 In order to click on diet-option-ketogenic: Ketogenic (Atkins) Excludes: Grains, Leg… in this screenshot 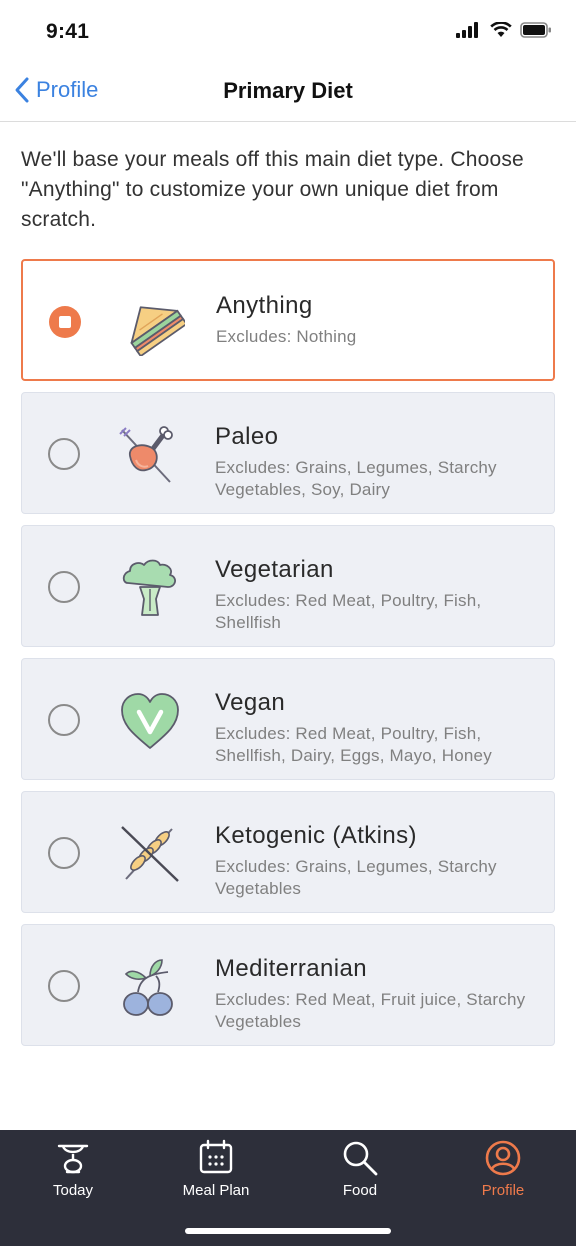, I will do `click(288, 852)`.